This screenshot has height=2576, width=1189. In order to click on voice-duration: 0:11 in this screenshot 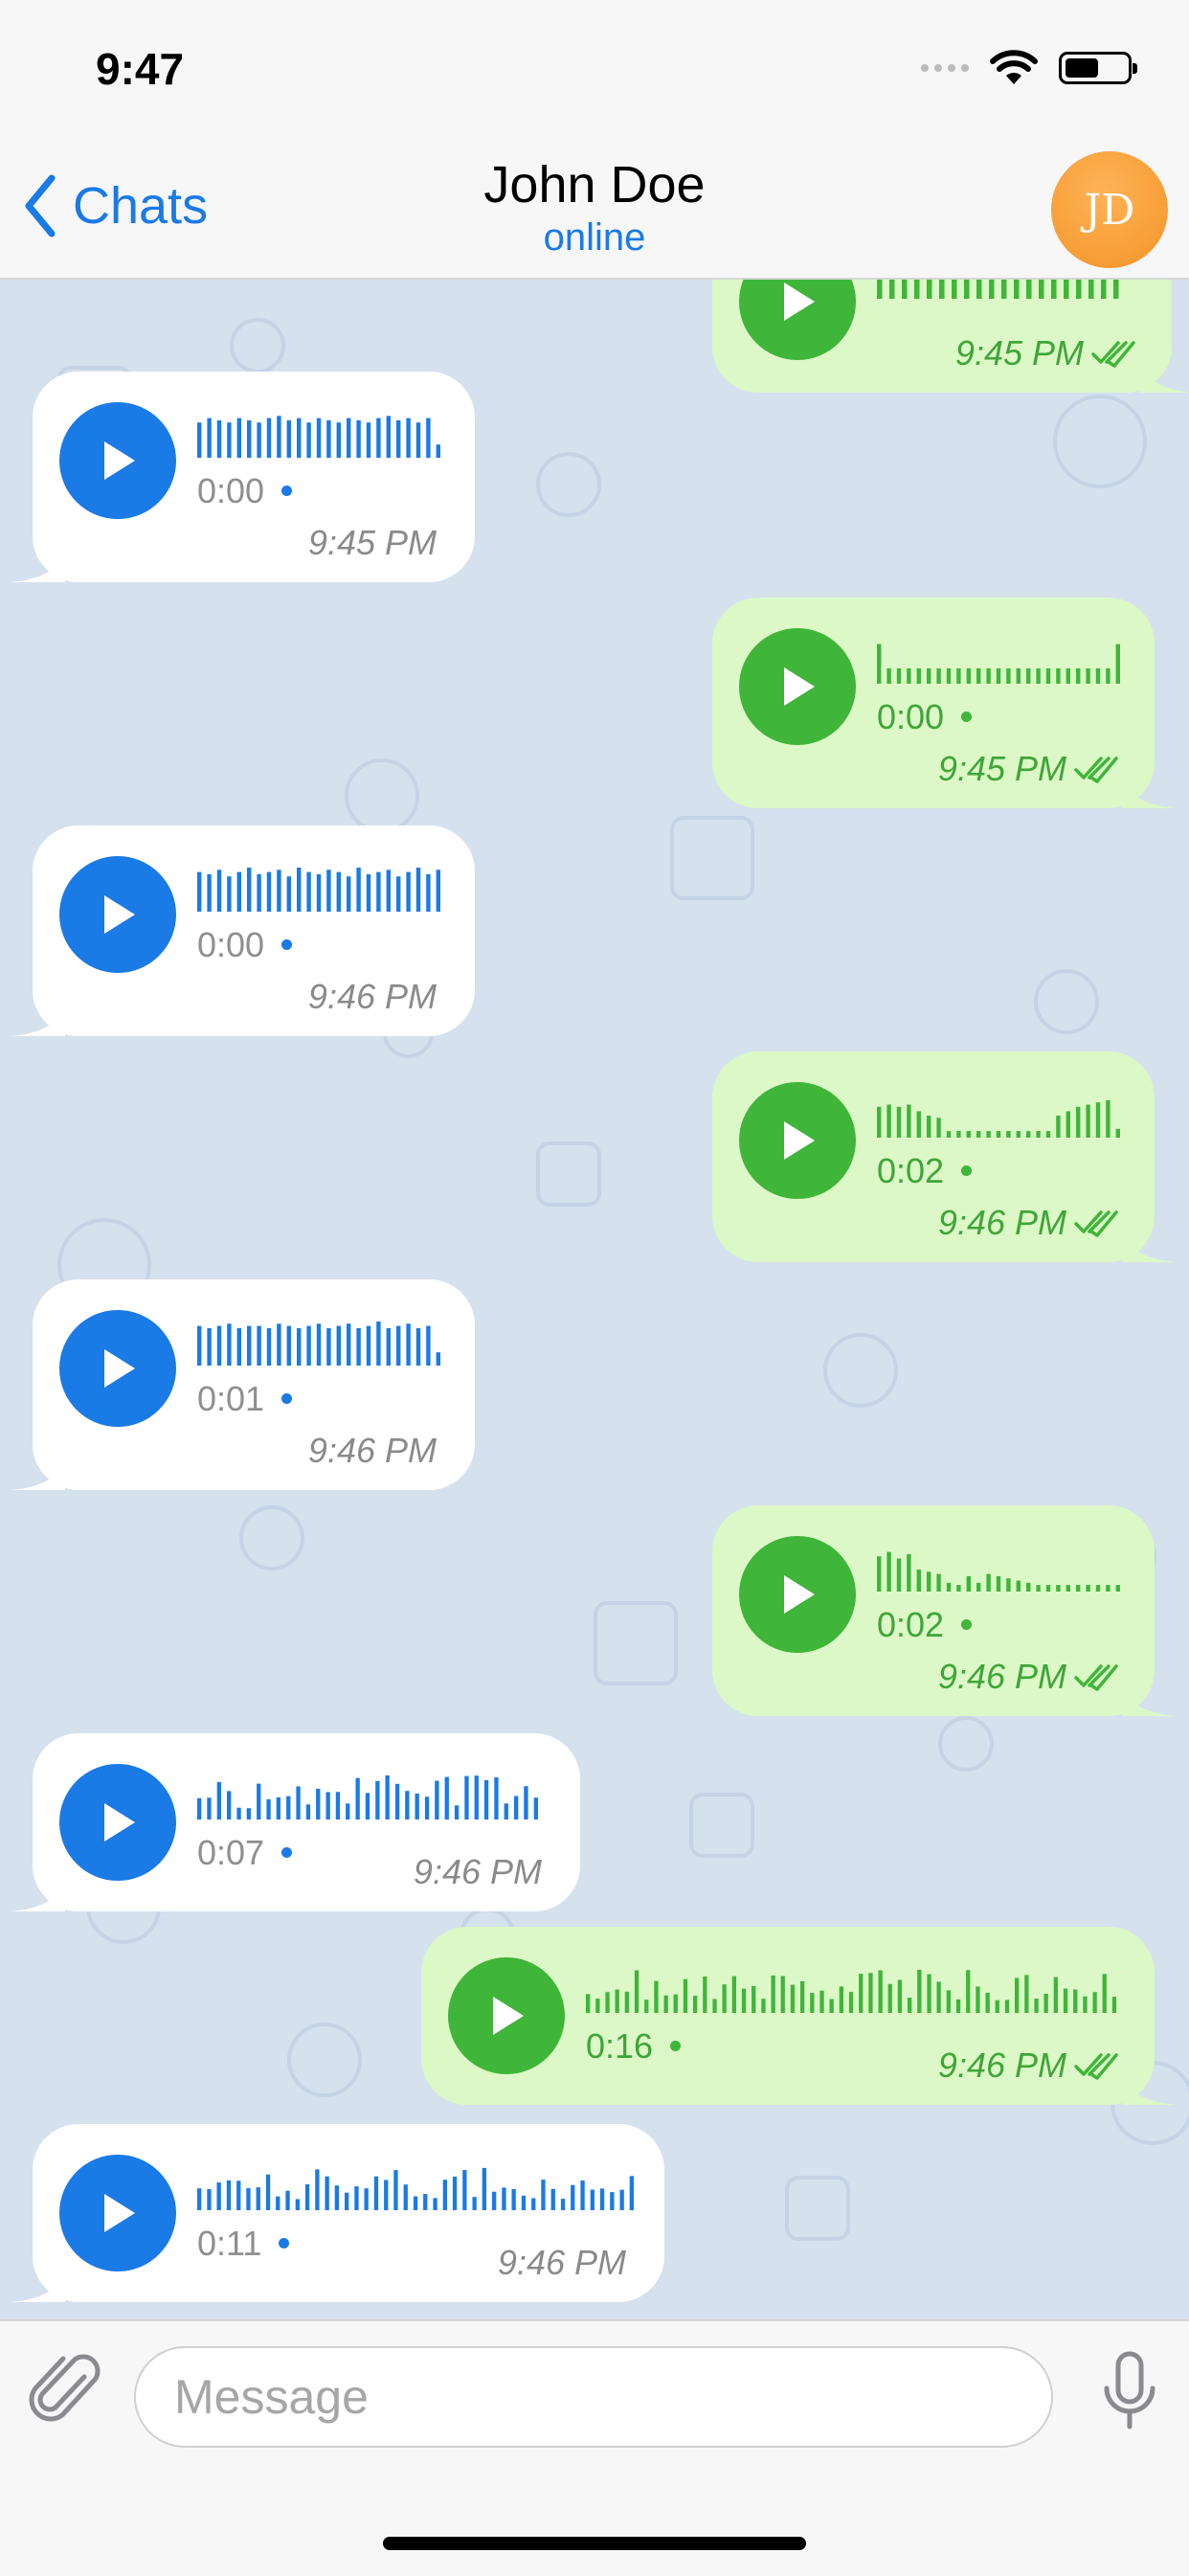, I will do `click(243, 2244)`.